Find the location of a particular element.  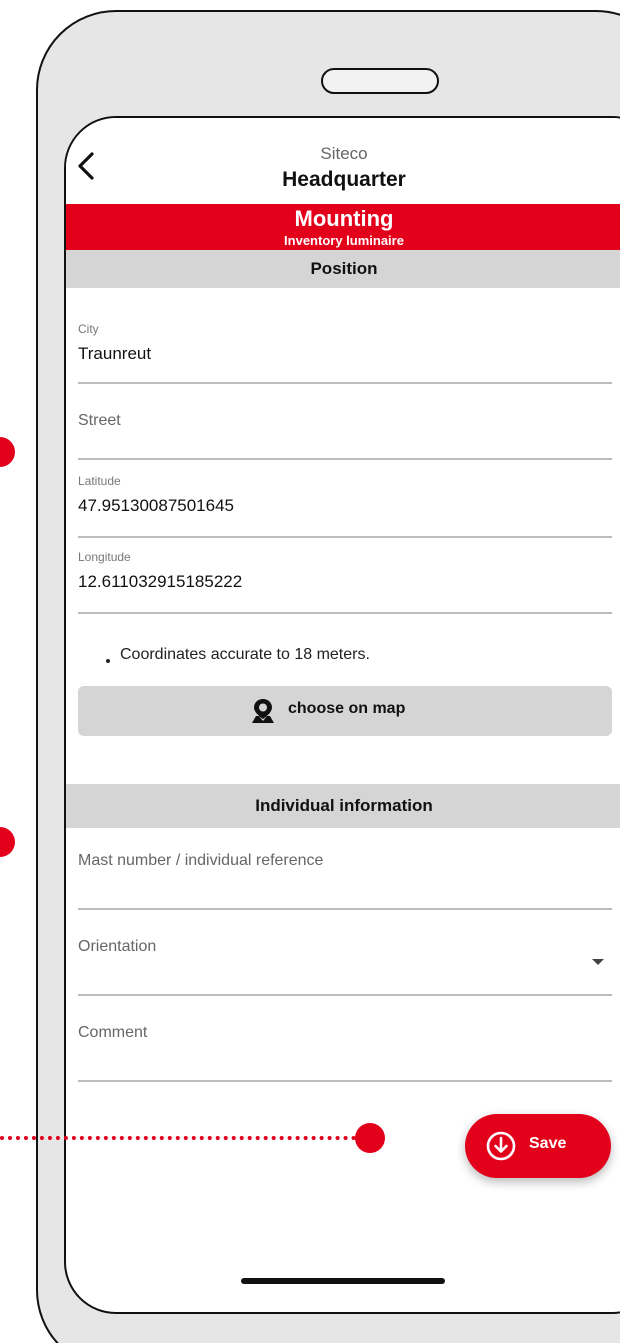

orientation-select: Orientation is located at coordinates (345, 952).